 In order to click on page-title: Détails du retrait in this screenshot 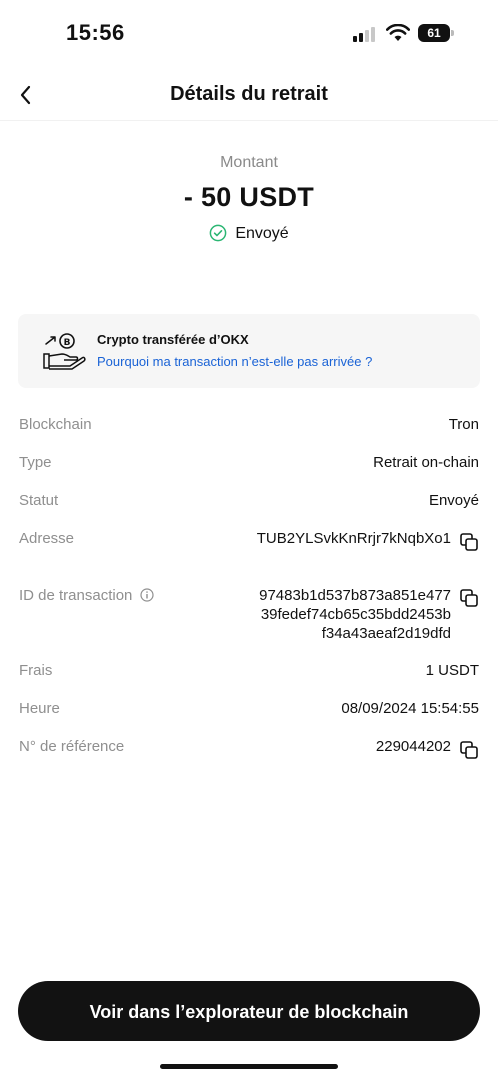, I will do `click(249, 94)`.